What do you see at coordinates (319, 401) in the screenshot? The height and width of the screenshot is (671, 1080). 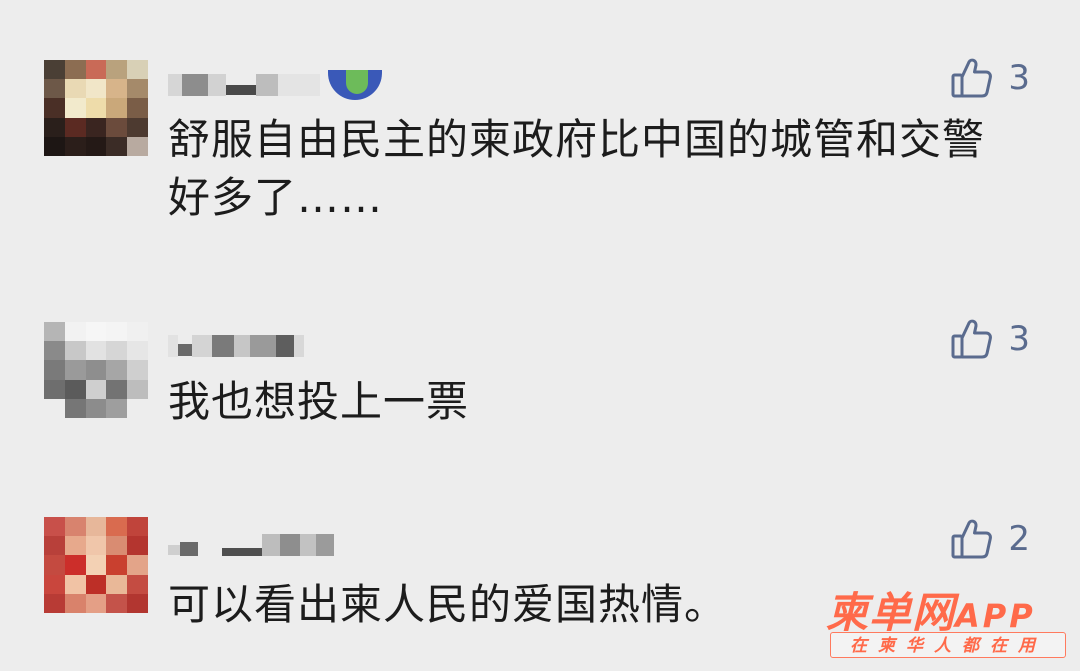 I see `comment-text: 我也想投上一票` at bounding box center [319, 401].